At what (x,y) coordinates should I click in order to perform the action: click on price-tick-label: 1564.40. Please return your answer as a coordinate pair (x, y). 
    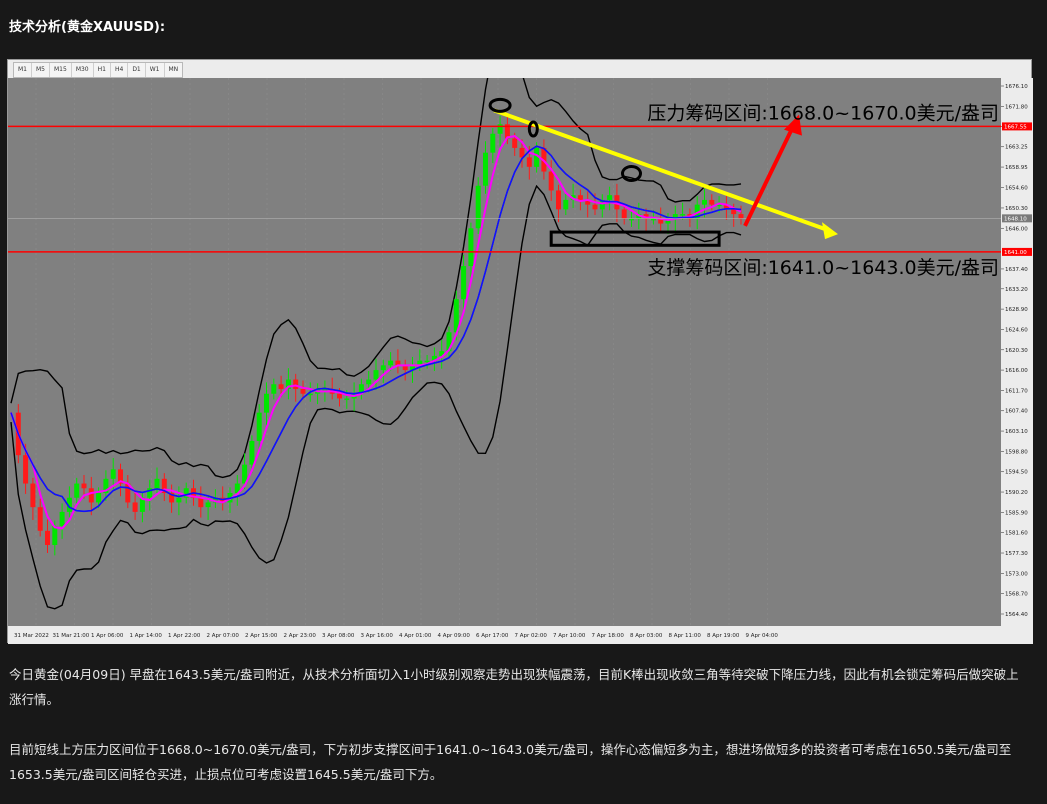
    Looking at the image, I should click on (1016, 615).